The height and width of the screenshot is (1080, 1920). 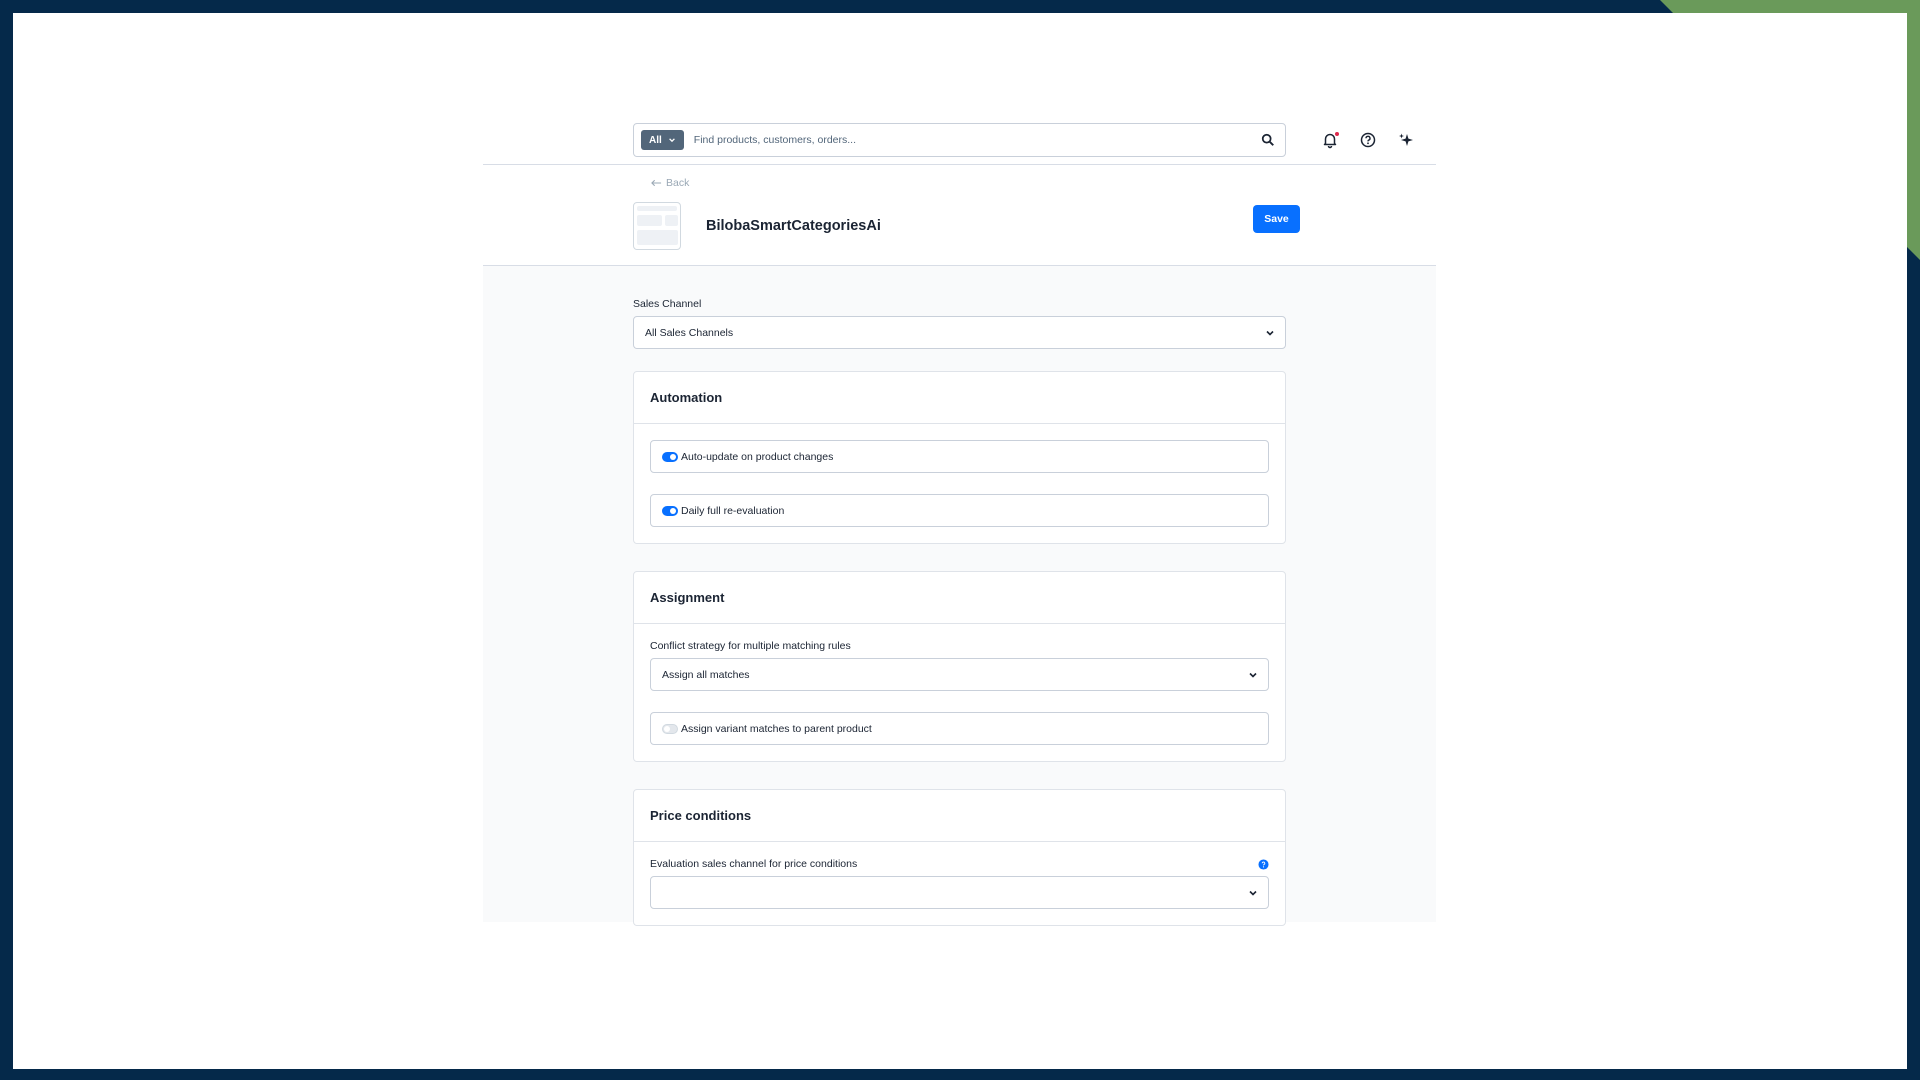 What do you see at coordinates (977, 140) in the screenshot?
I see `search-input` at bounding box center [977, 140].